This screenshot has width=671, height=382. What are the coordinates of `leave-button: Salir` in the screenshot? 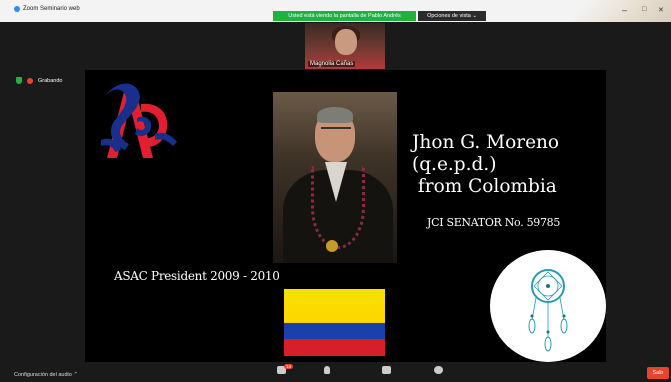 It's located at (658, 373).